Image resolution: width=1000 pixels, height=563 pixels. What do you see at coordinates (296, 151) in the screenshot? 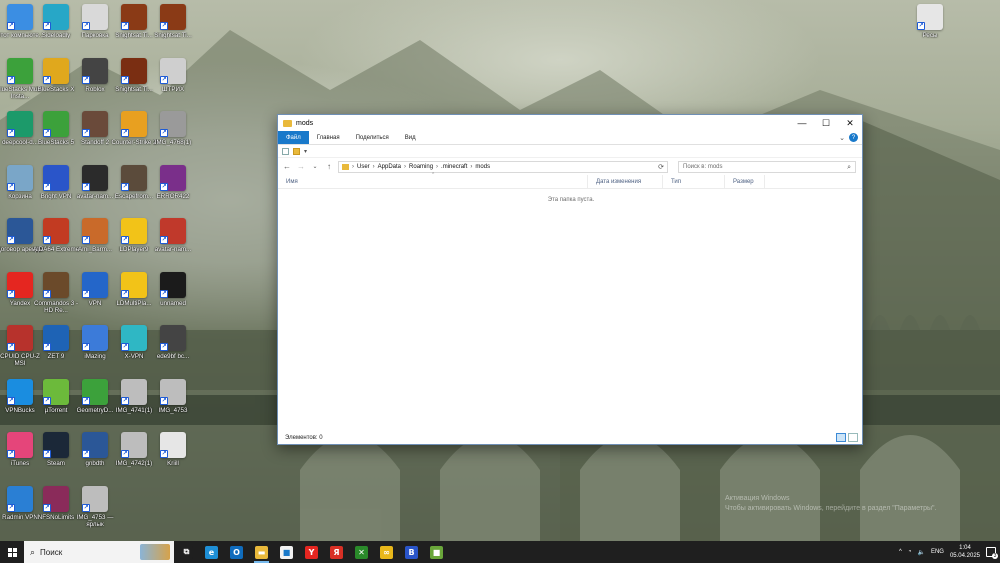
I see `new-folder-icon` at bounding box center [296, 151].